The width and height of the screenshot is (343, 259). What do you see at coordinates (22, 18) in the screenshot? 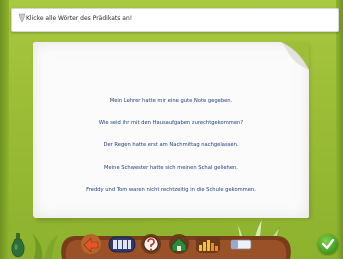
I see `pin-icon` at bounding box center [22, 18].